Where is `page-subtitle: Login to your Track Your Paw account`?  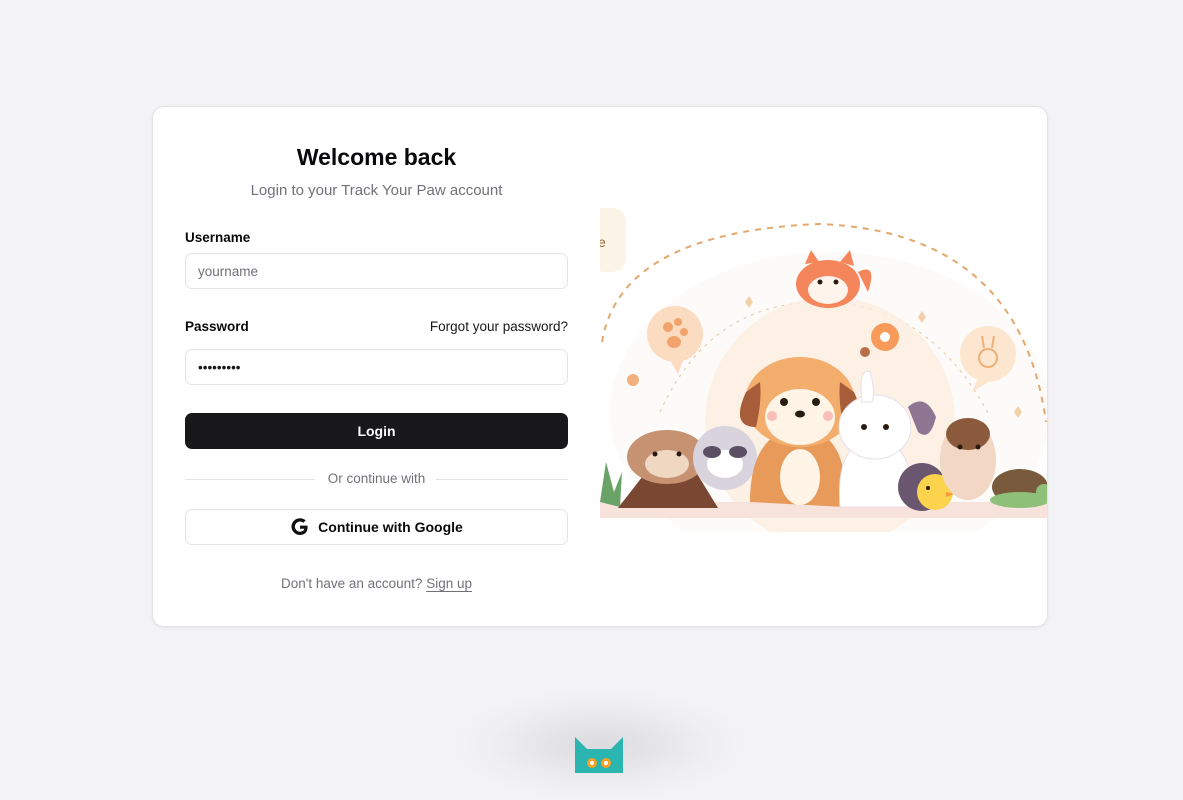
page-subtitle: Login to your Track Your Paw account is located at coordinates (376, 190).